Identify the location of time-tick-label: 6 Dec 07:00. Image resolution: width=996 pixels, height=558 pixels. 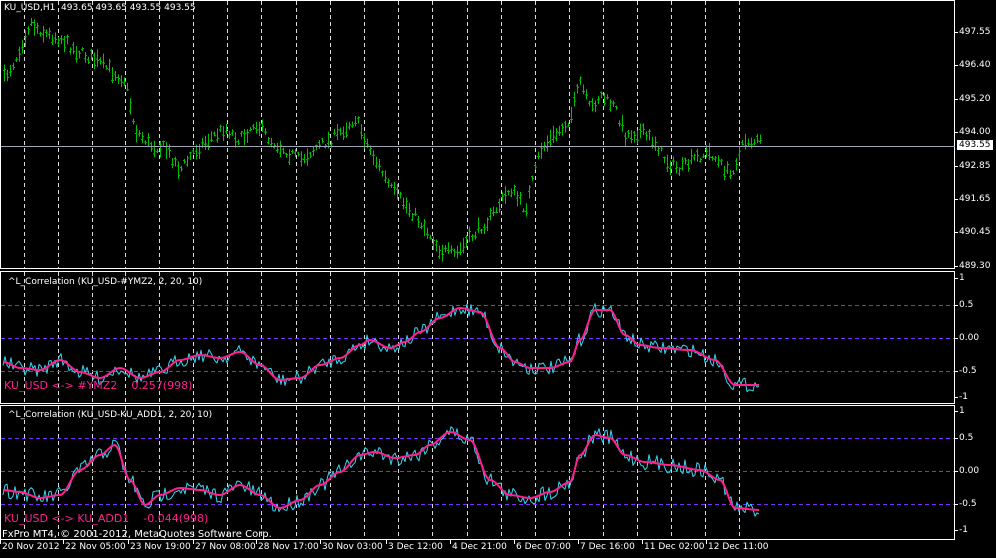
(543, 547).